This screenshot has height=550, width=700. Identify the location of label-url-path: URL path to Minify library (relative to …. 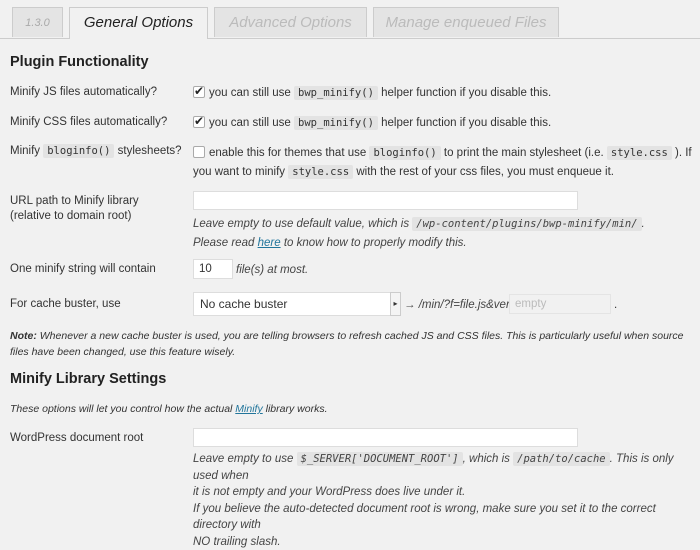
(74, 209).